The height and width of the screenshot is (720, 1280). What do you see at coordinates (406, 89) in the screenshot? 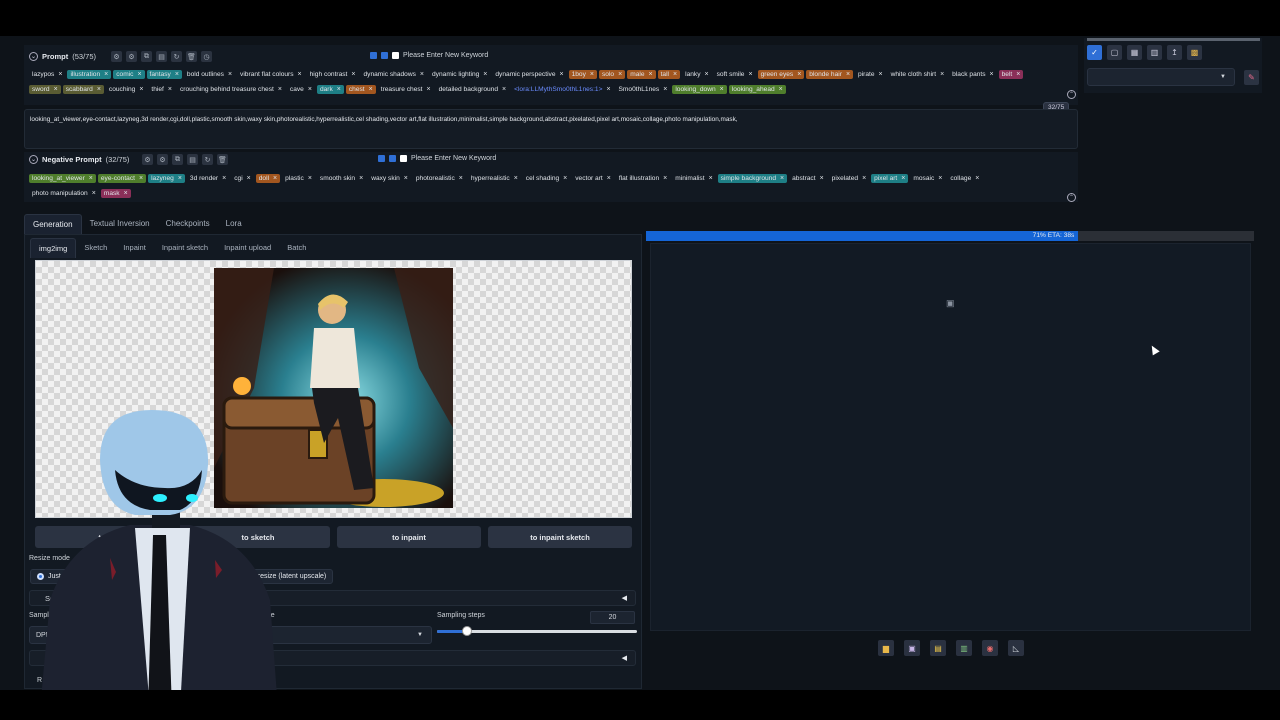
I see `prompt-tag: treasure chest ×` at bounding box center [406, 89].